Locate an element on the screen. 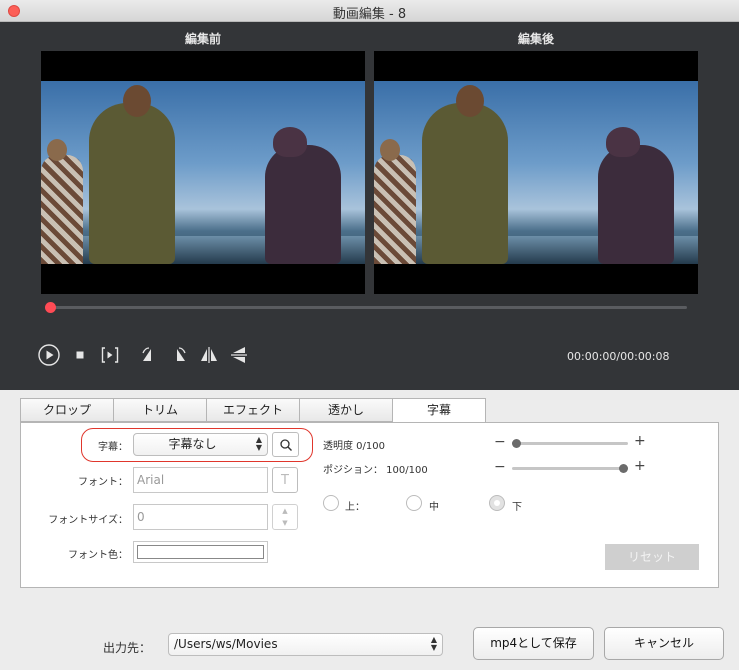  play-icon is located at coordinates (49, 355).